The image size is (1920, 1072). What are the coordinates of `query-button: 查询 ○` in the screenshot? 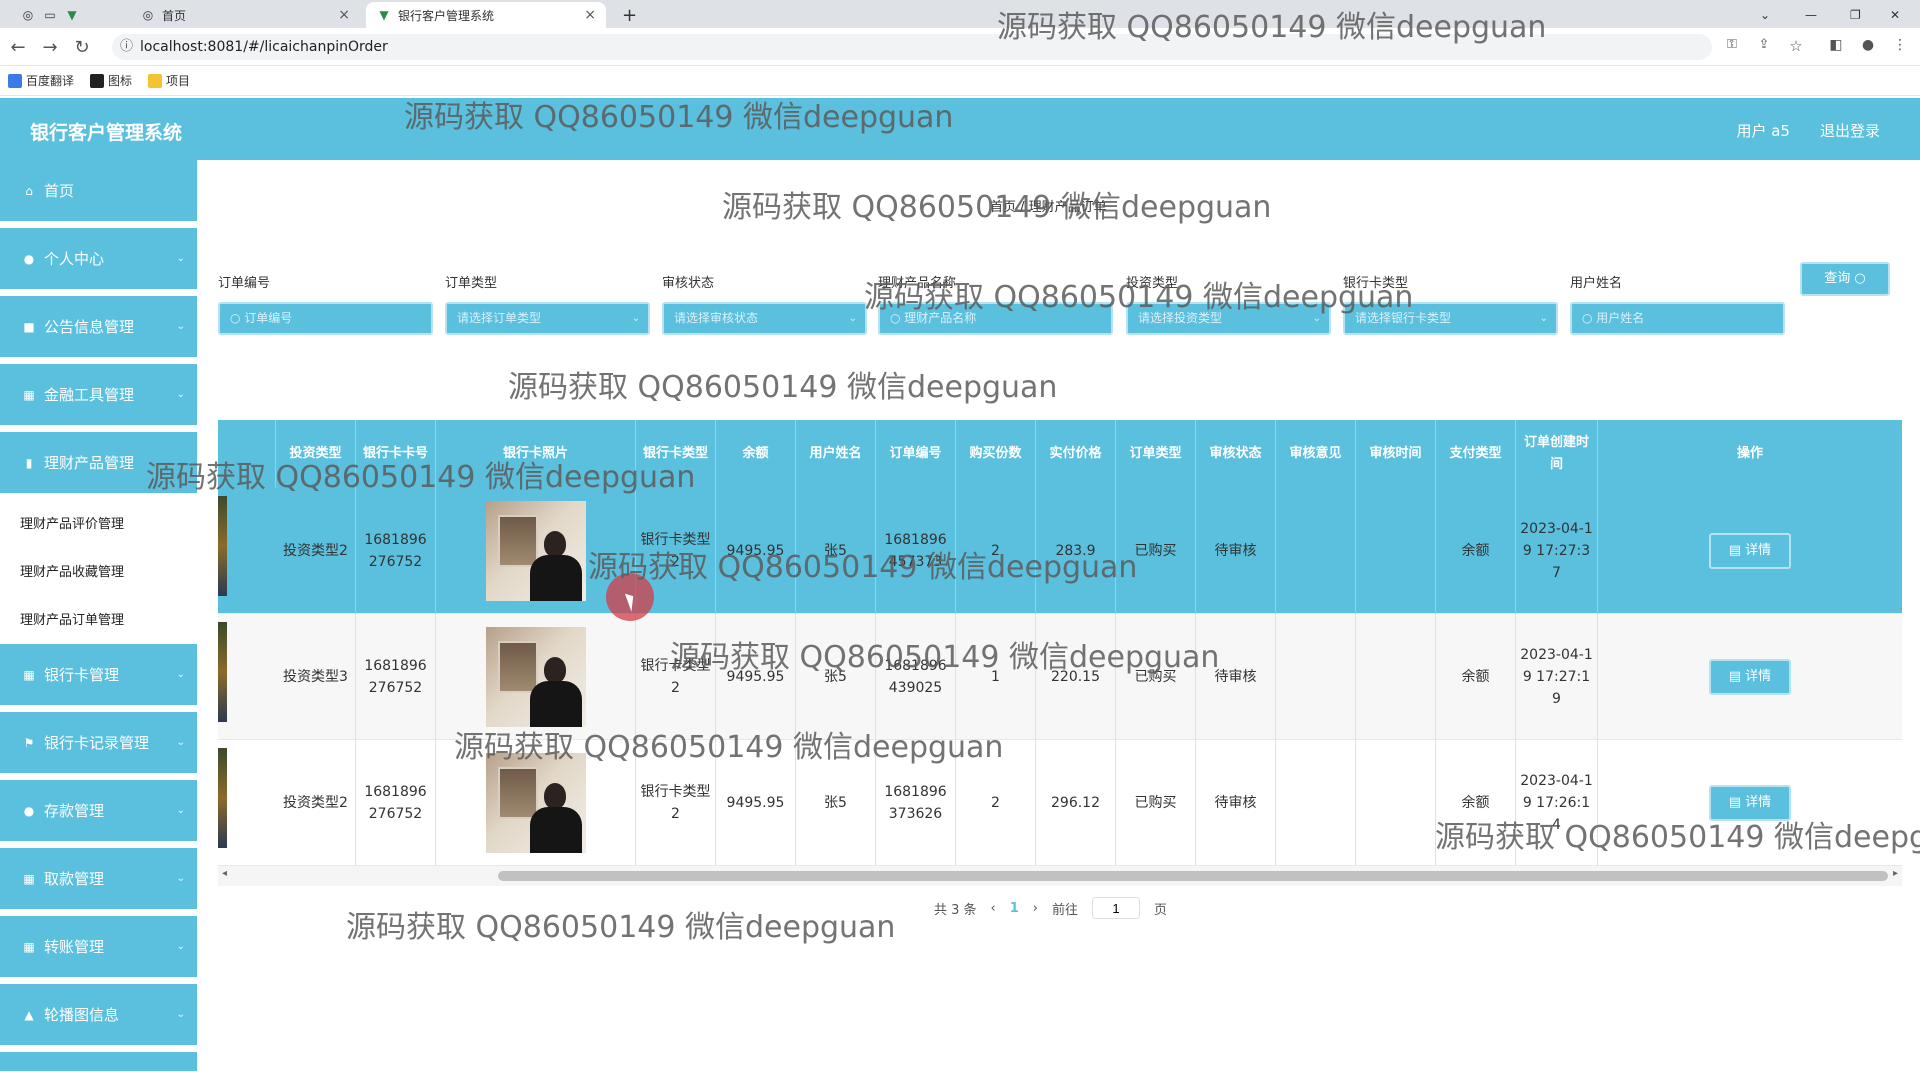 It's located at (1845, 279).